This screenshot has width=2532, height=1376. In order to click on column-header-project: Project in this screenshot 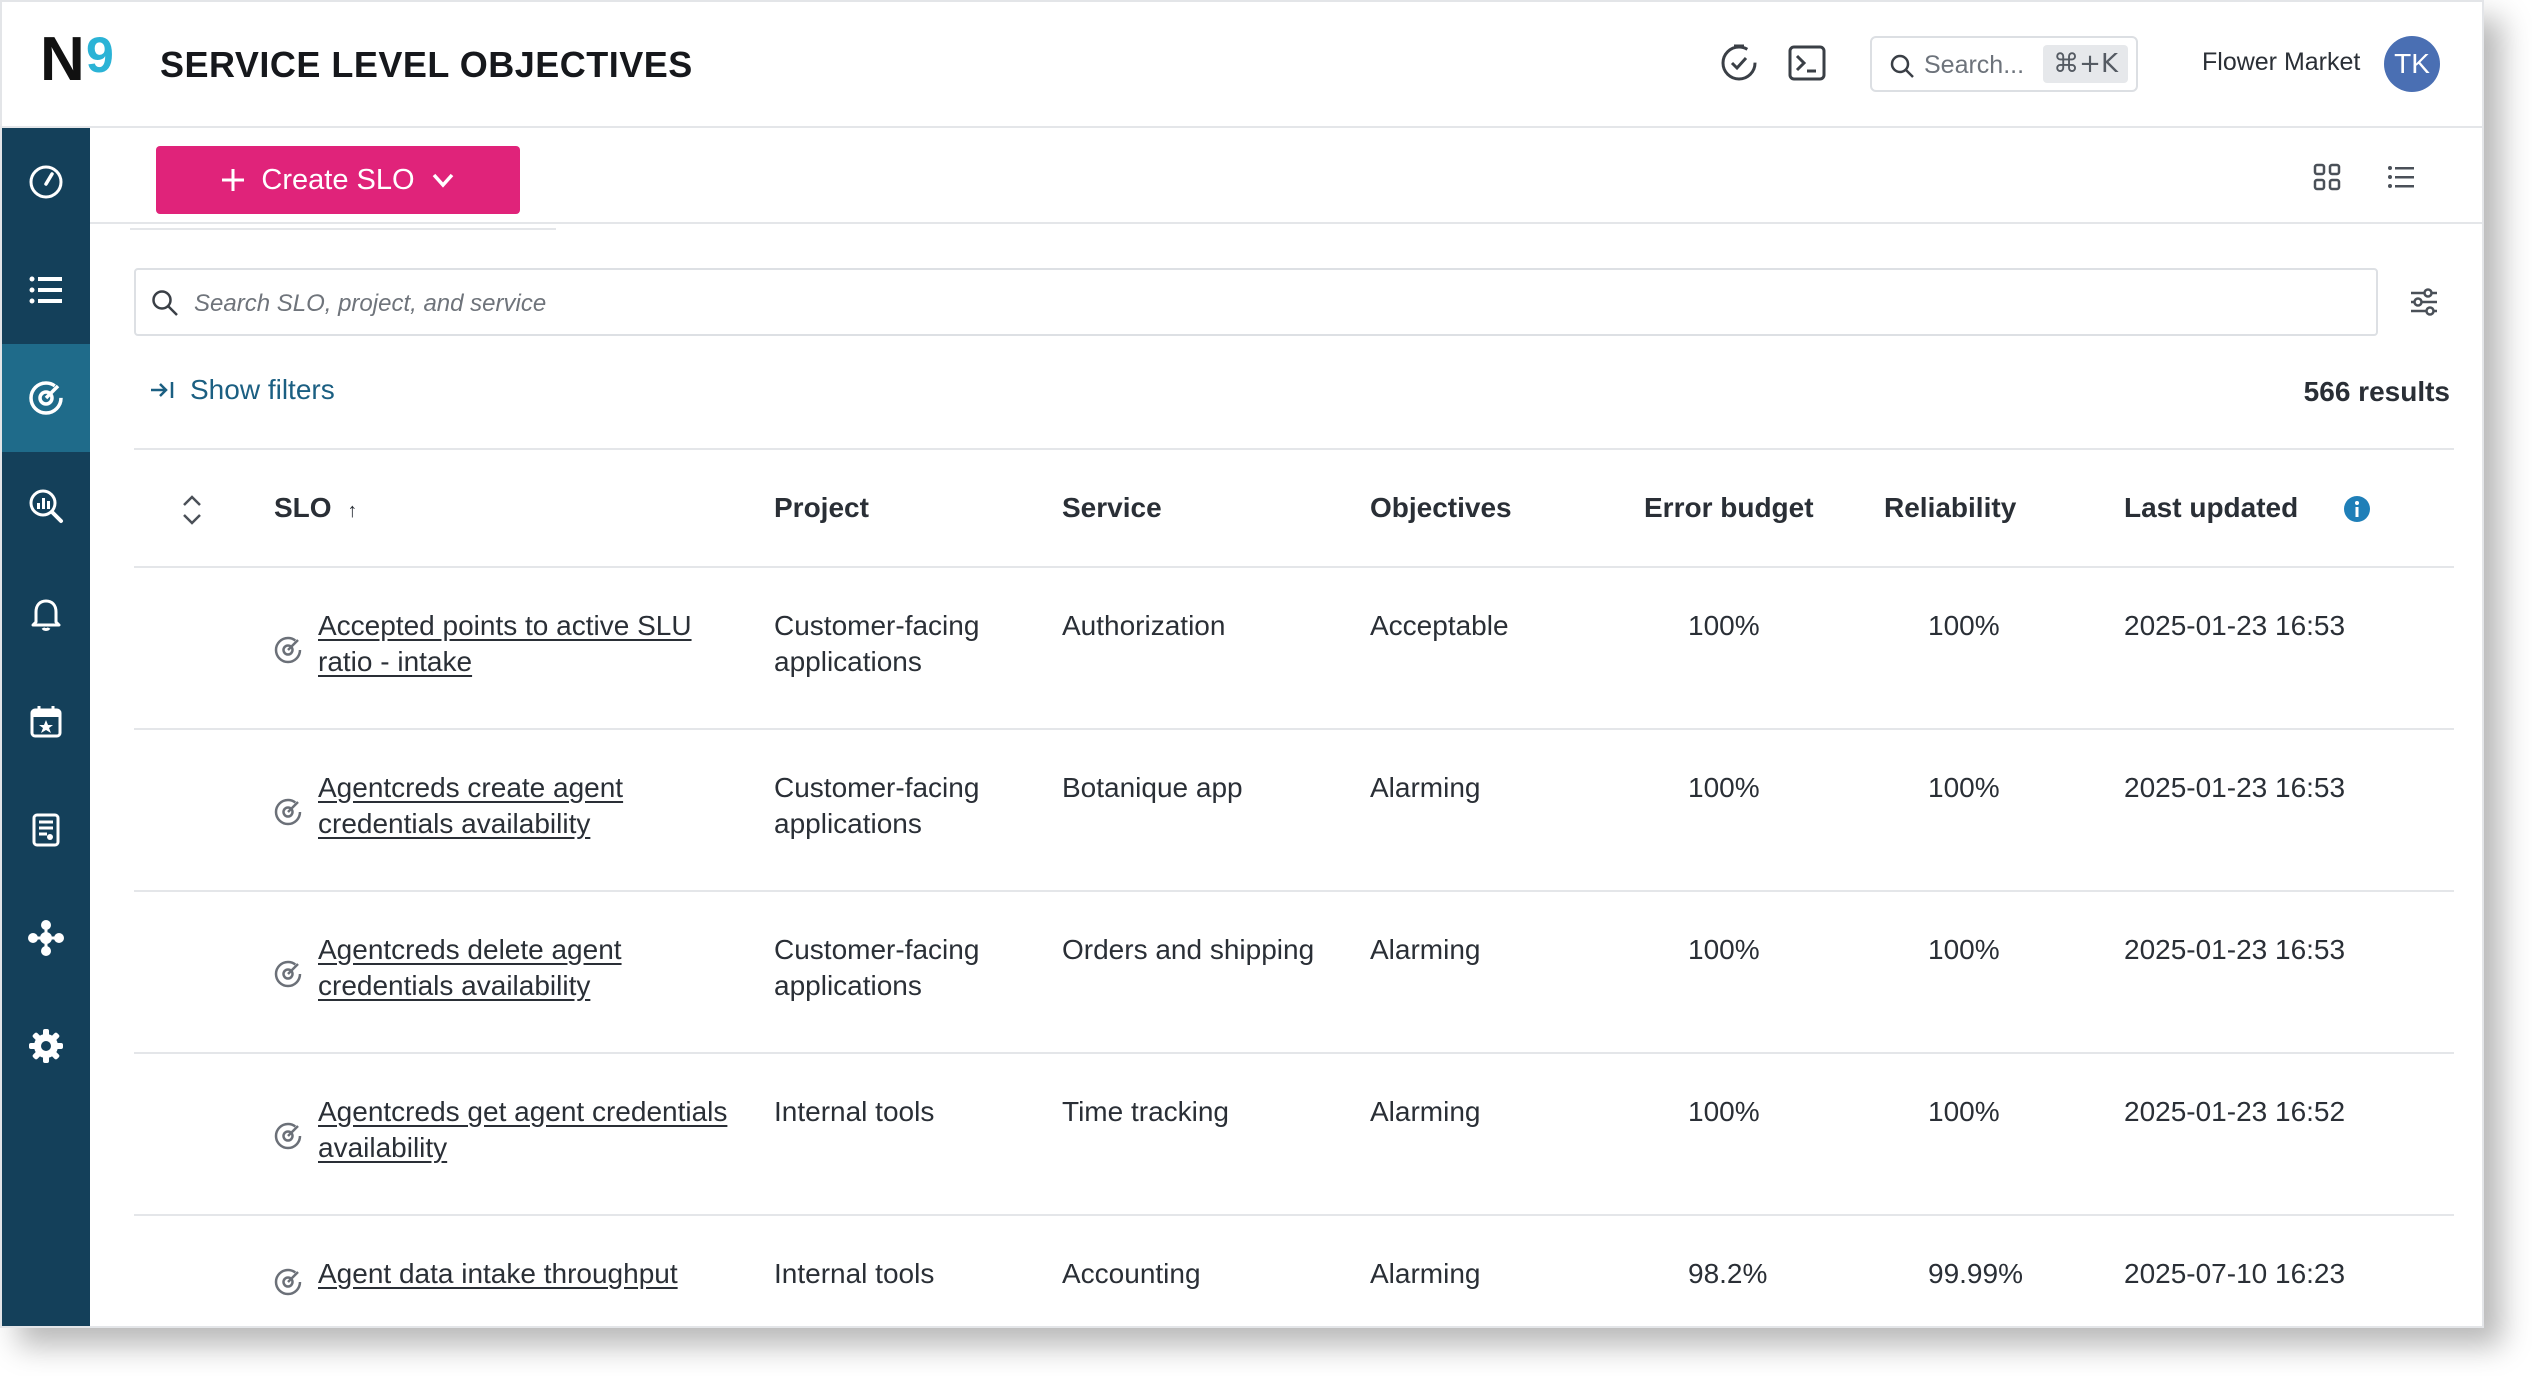, I will do `click(821, 508)`.